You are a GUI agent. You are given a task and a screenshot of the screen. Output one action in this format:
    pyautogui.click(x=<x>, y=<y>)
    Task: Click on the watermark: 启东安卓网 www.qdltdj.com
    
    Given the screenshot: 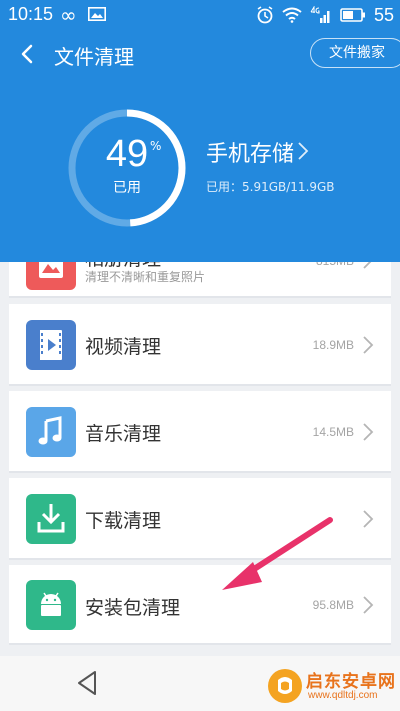 What is the action you would take?
    pyautogui.click(x=334, y=688)
    